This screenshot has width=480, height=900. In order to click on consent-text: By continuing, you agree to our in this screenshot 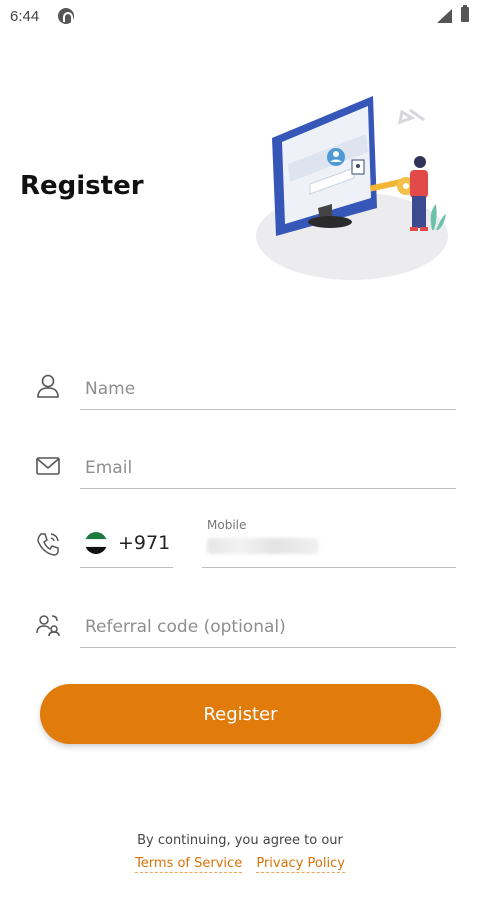, I will do `click(240, 840)`.